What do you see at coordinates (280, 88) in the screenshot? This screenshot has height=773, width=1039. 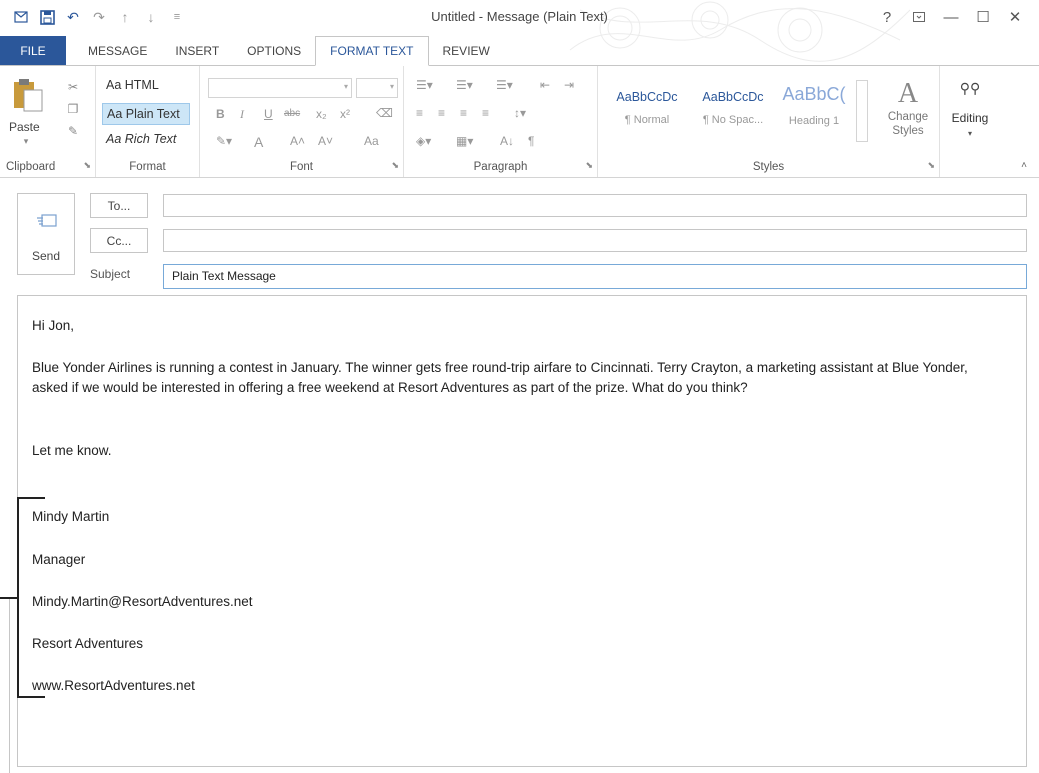 I see `font-name-combo: ▾` at bounding box center [280, 88].